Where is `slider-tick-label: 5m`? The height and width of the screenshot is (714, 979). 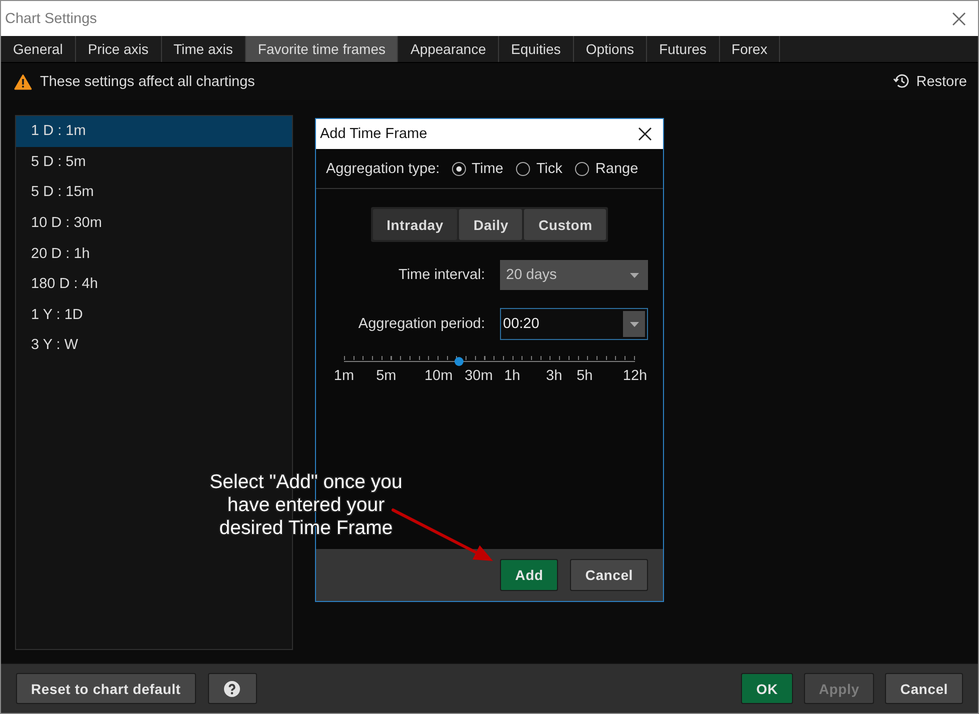
slider-tick-label: 5m is located at coordinates (386, 376).